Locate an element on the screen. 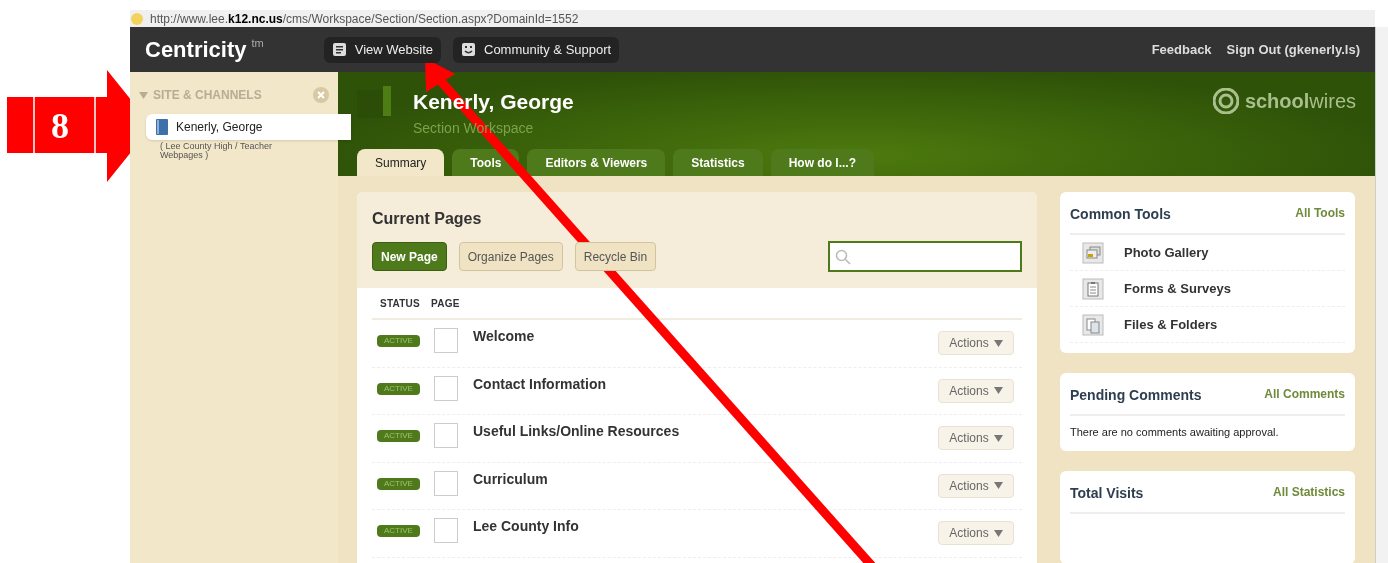  tab: Statistics is located at coordinates (718, 162).